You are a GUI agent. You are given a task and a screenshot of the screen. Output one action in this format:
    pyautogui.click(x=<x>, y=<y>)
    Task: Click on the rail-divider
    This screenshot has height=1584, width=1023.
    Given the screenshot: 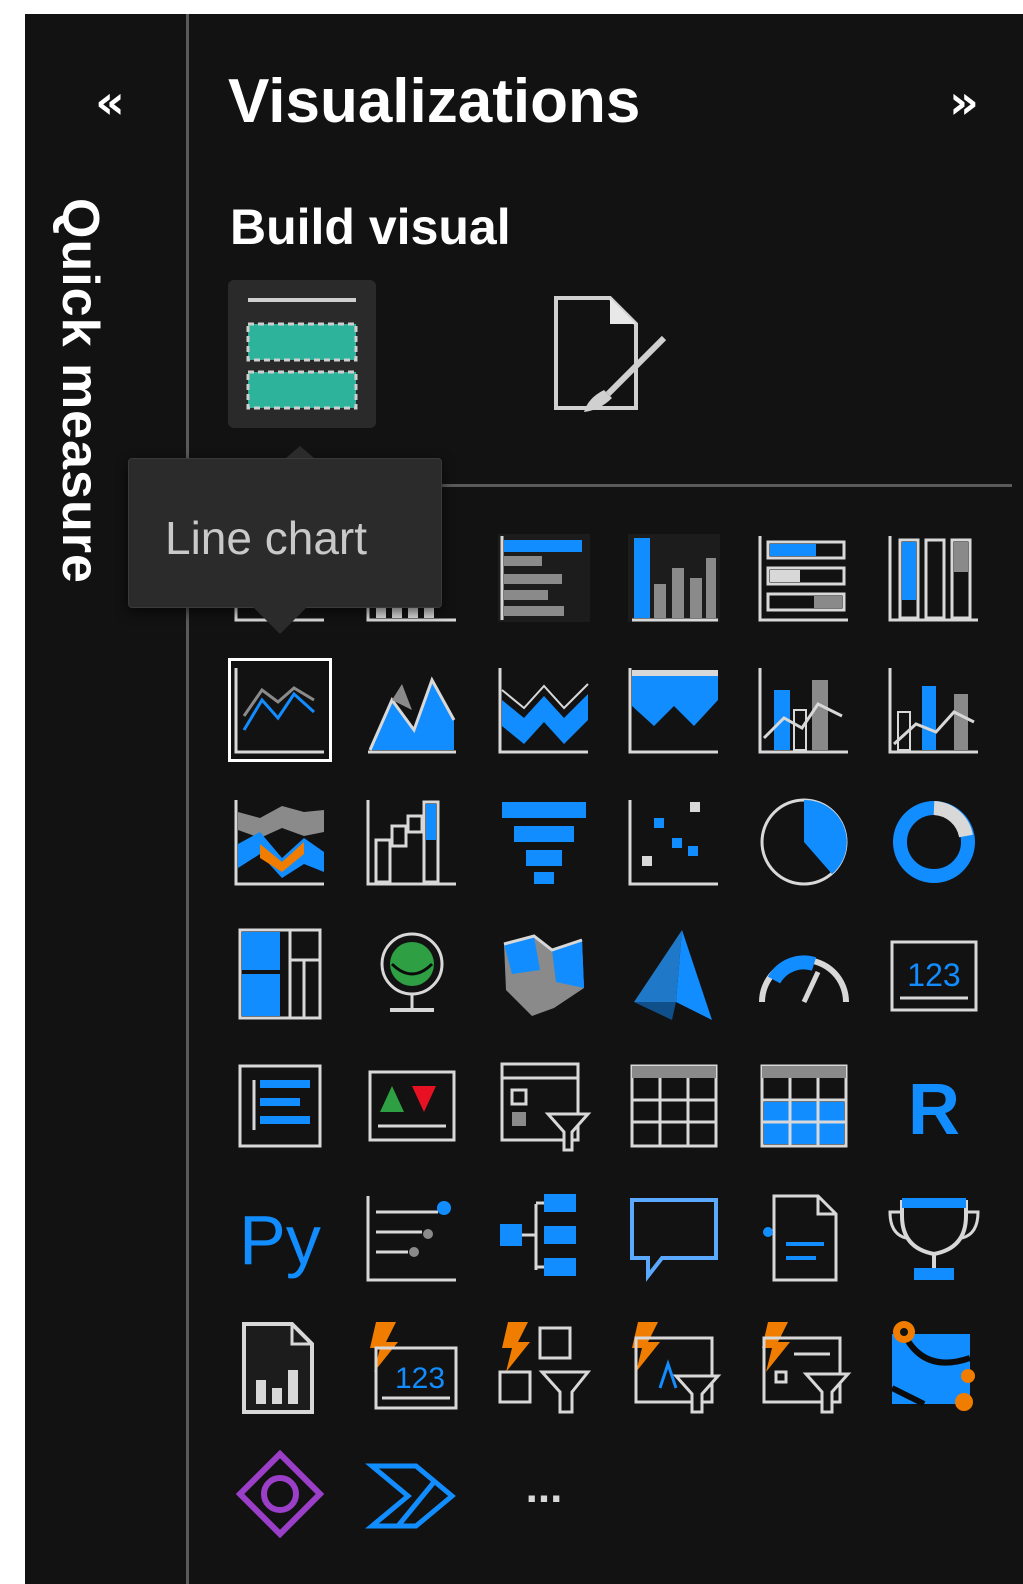 What is the action you would take?
    pyautogui.click(x=187, y=799)
    